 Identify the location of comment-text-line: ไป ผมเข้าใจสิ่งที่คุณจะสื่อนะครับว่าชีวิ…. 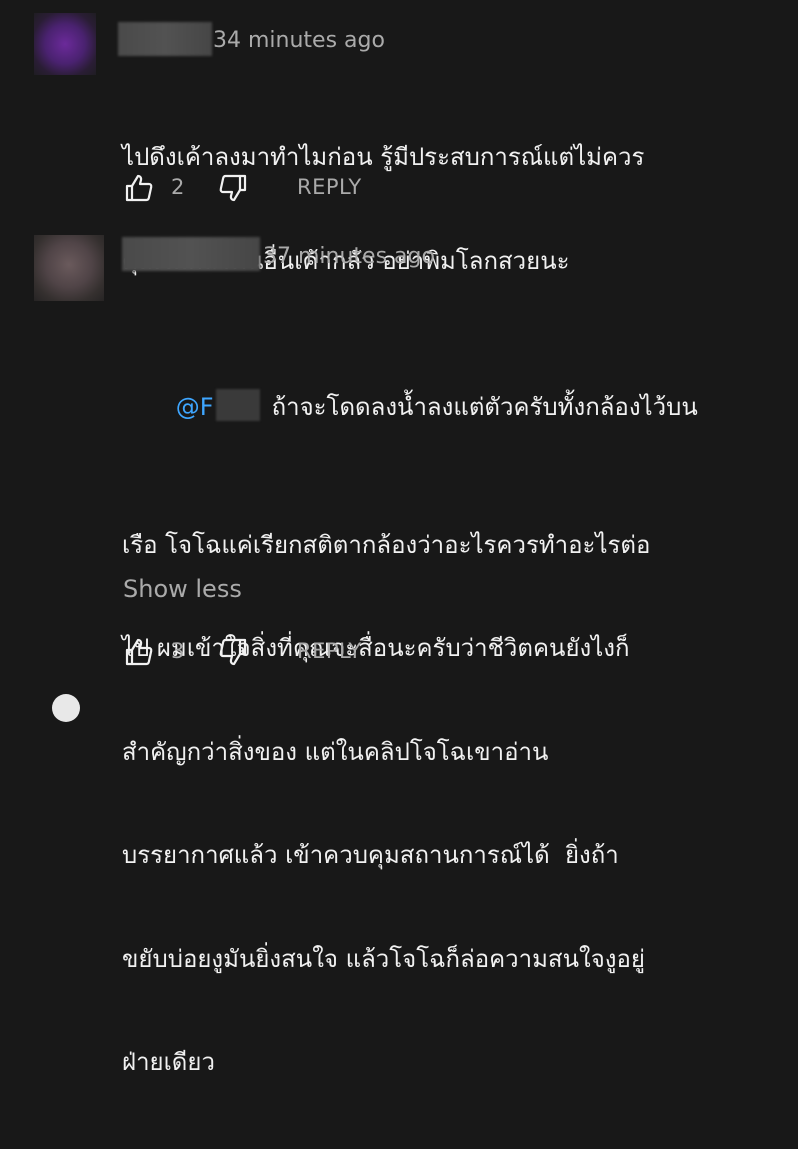
(376, 648).